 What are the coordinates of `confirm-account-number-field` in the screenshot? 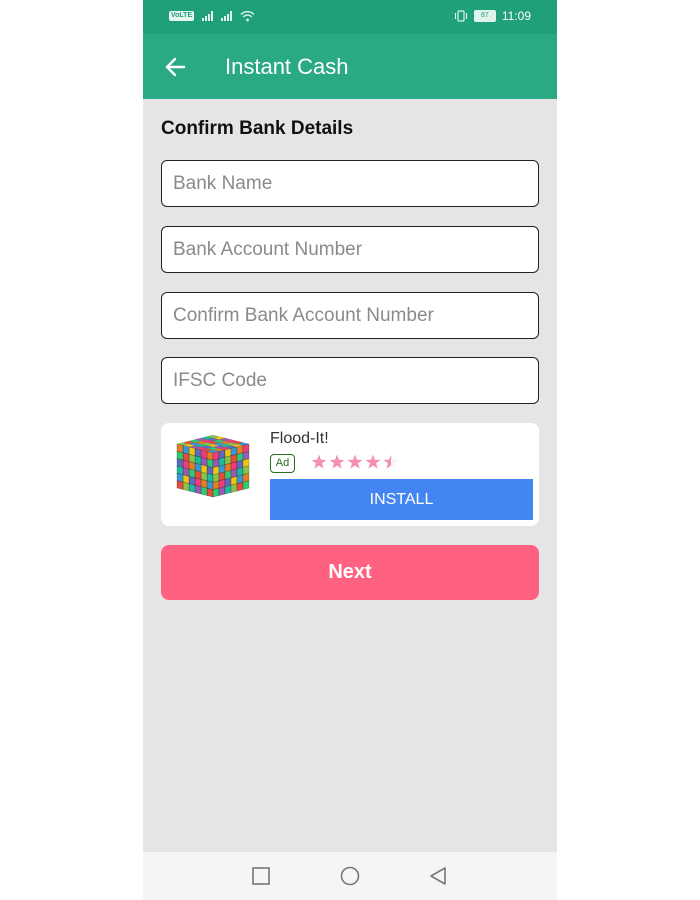 It's located at (350, 315).